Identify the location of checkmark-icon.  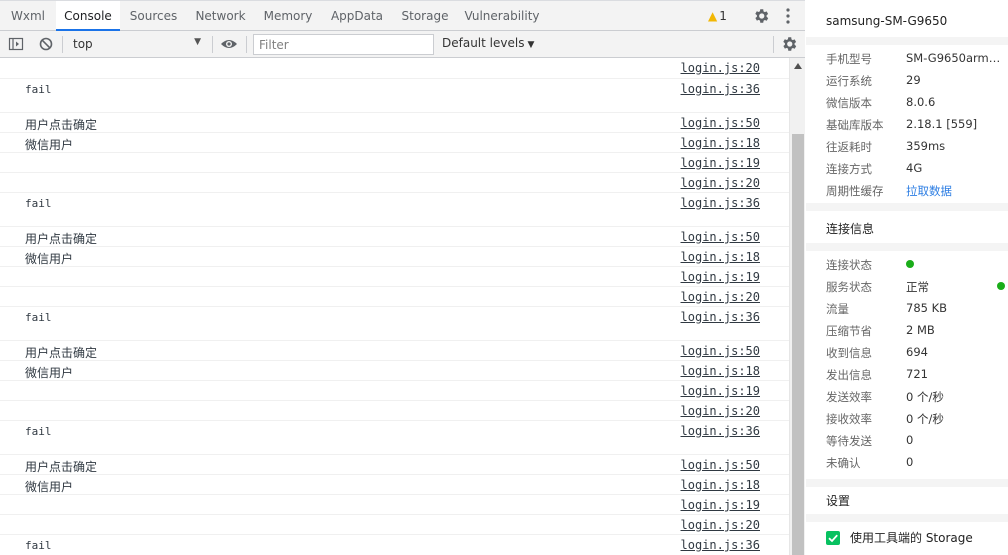
(833, 538).